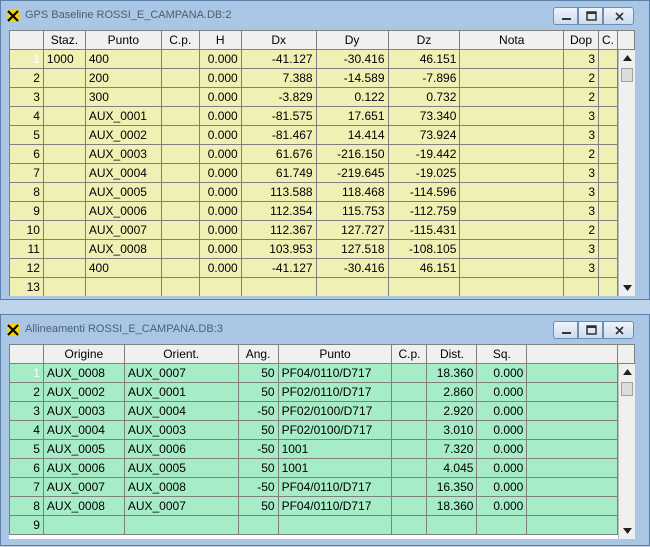 This screenshot has width=650, height=547. What do you see at coordinates (83, 487) in the screenshot?
I see `cell-origine: AUX_0007` at bounding box center [83, 487].